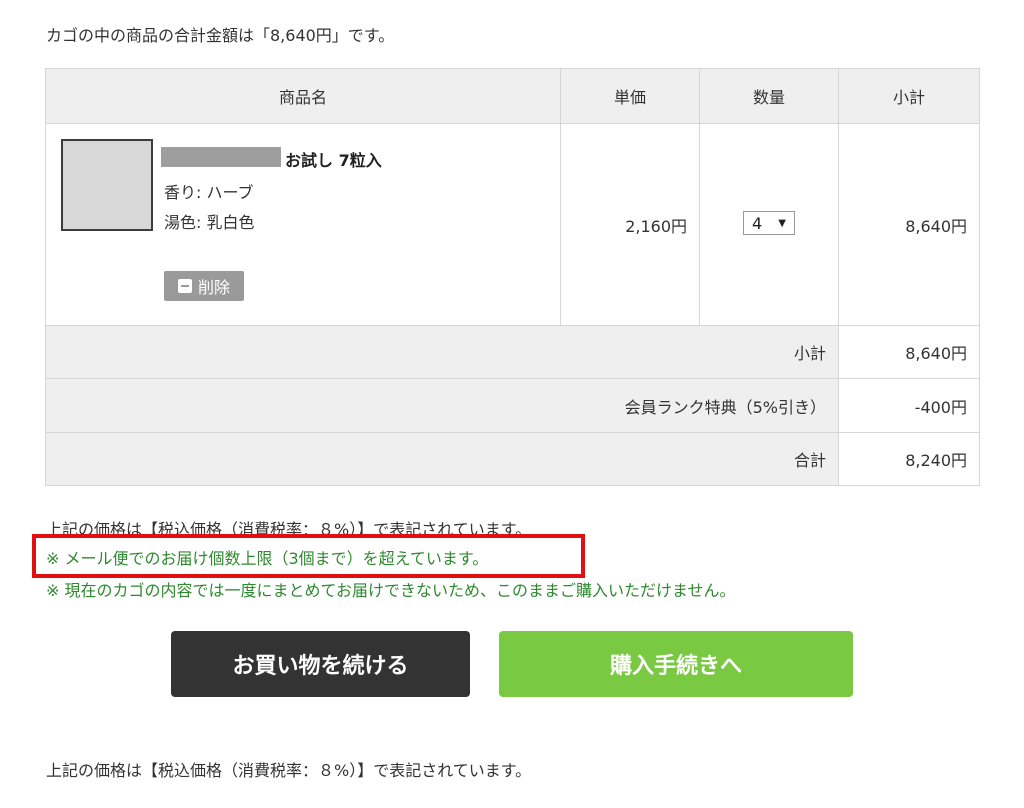 The image size is (1024, 808). What do you see at coordinates (442, 352) in the screenshot?
I see `summary-label: 小計` at bounding box center [442, 352].